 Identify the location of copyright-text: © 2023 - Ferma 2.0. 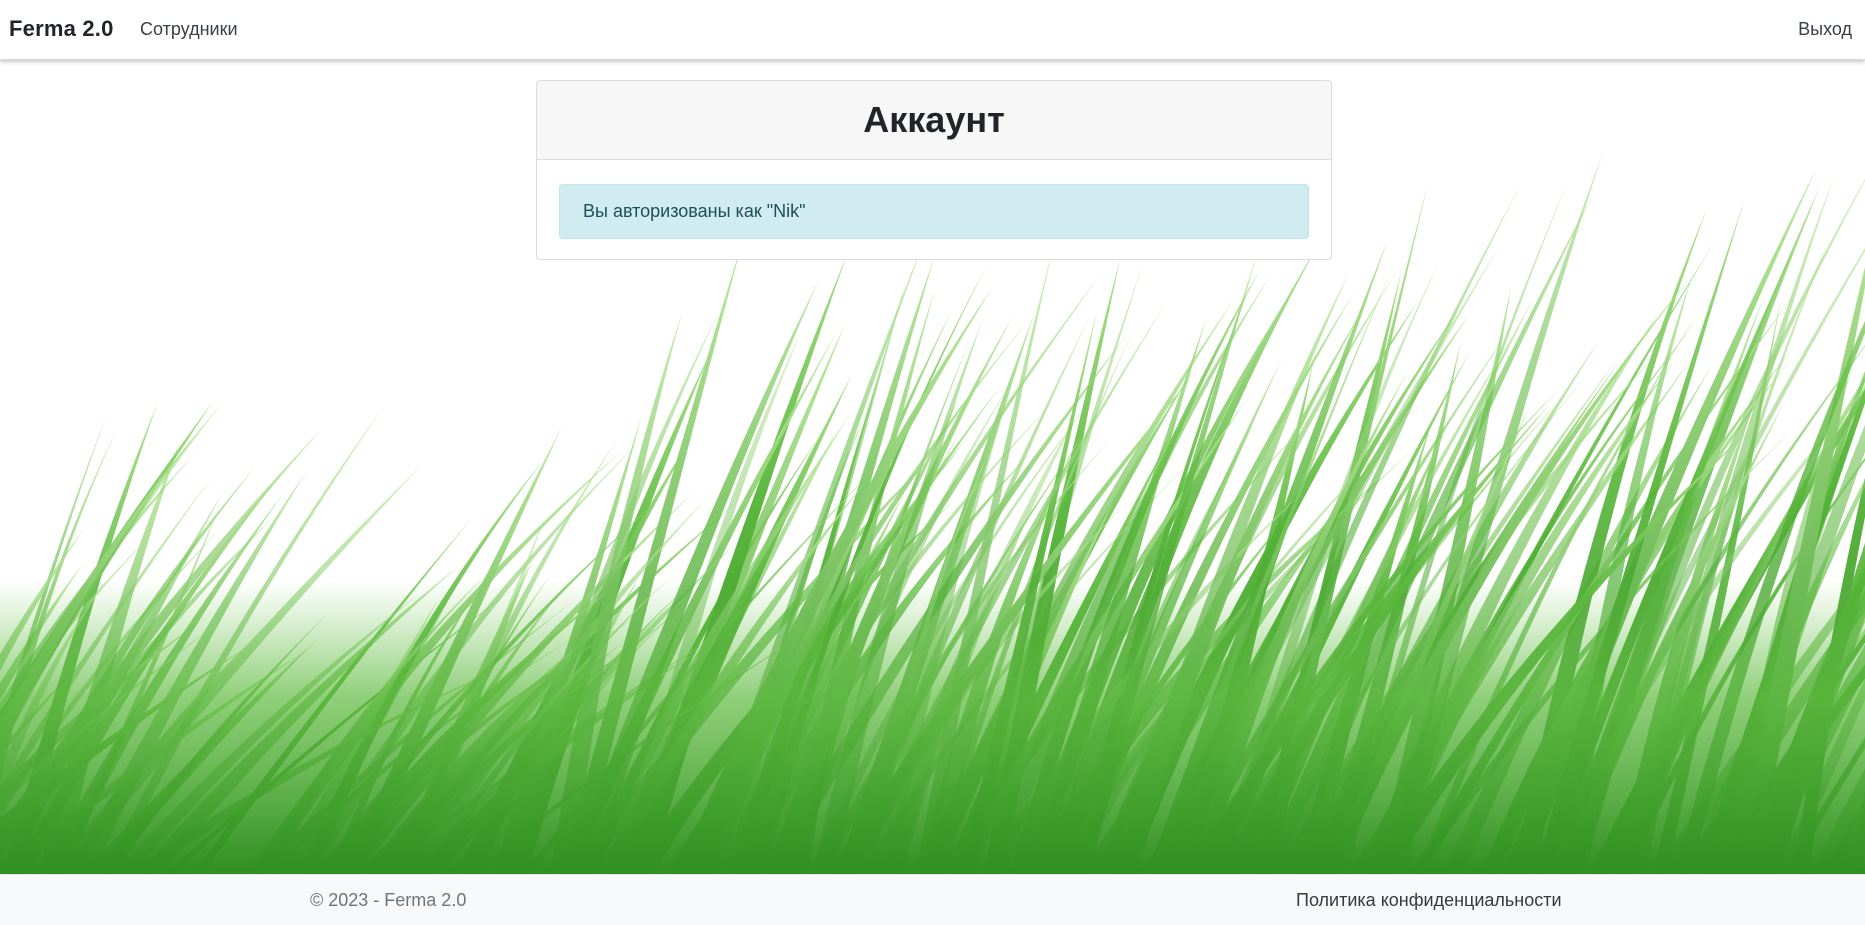
(388, 900).